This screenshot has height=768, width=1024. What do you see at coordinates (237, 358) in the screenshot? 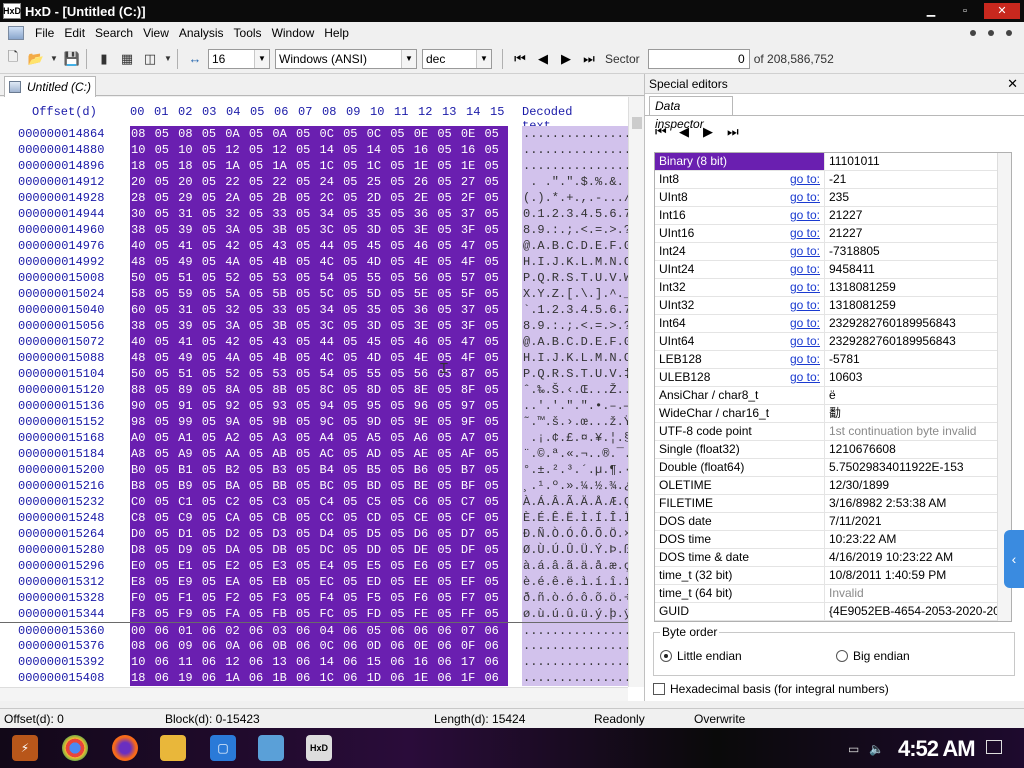
I see `hex-byte: 4A` at bounding box center [237, 358].